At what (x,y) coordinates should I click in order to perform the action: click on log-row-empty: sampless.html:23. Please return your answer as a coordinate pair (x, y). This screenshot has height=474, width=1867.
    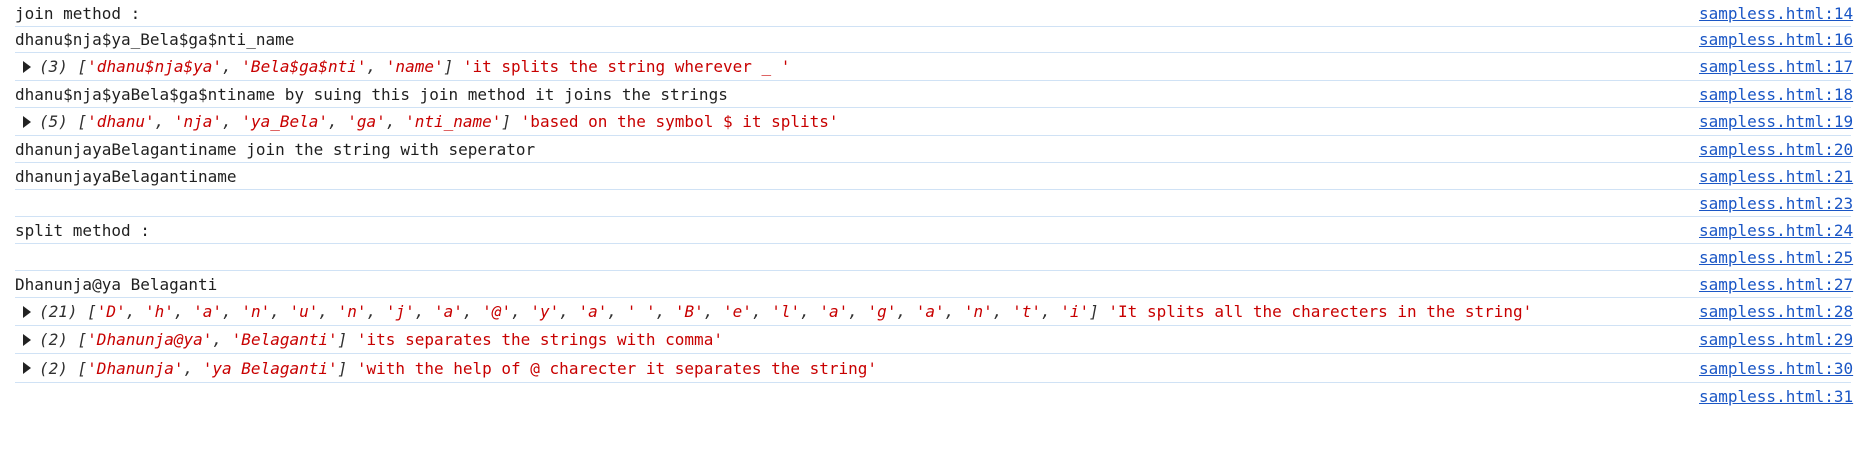
    Looking at the image, I should click on (934, 203).